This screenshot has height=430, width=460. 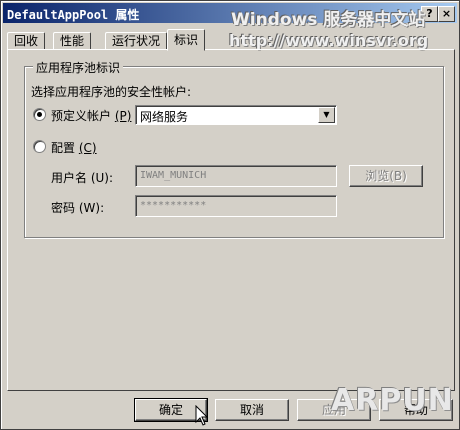 I want to click on close-button: ×, so click(x=446, y=14).